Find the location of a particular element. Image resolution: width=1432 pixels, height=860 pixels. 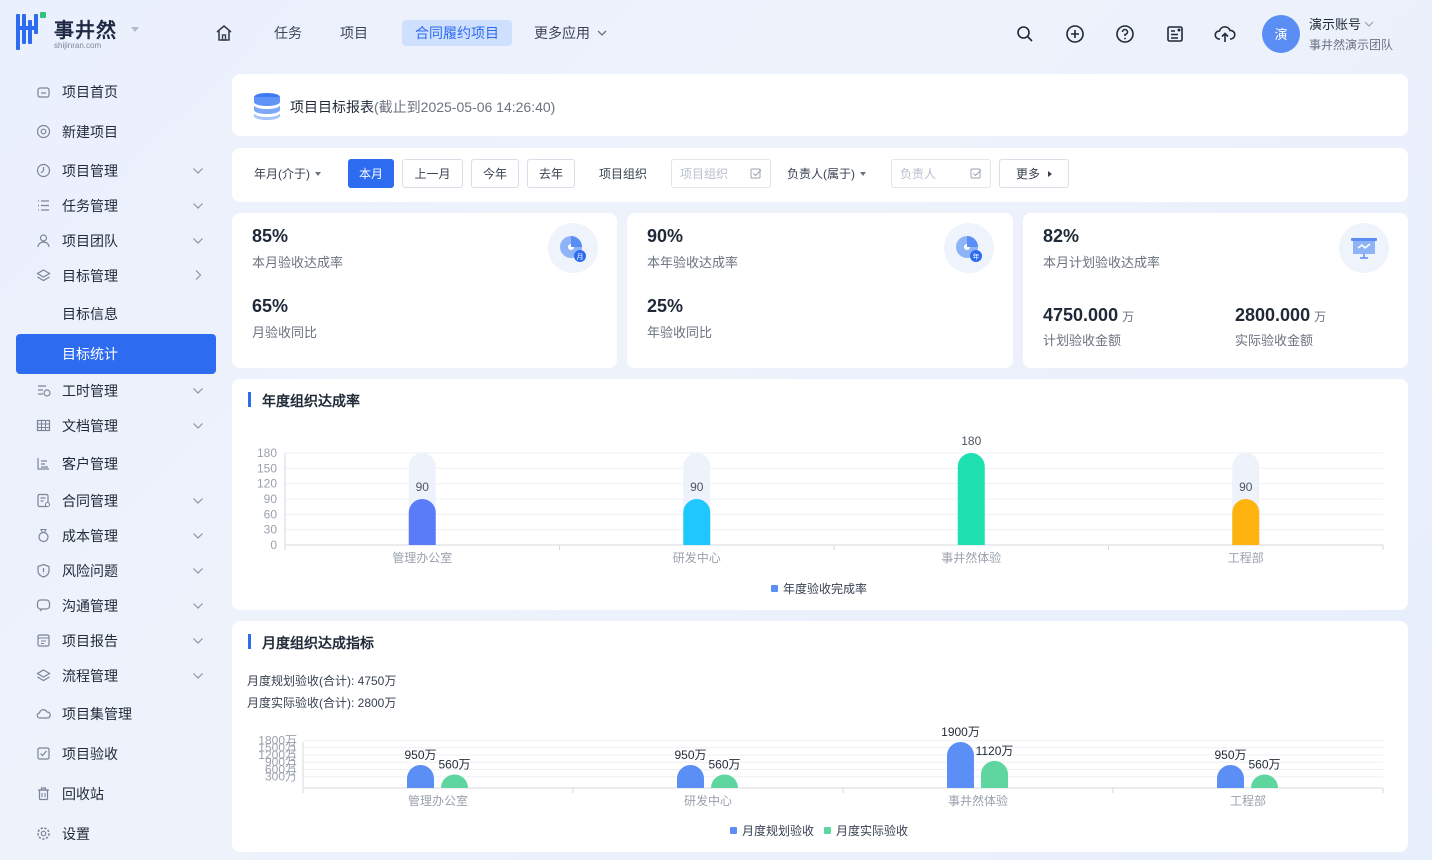

sidebar-item-5: 目标管理 is located at coordinates (116, 275).